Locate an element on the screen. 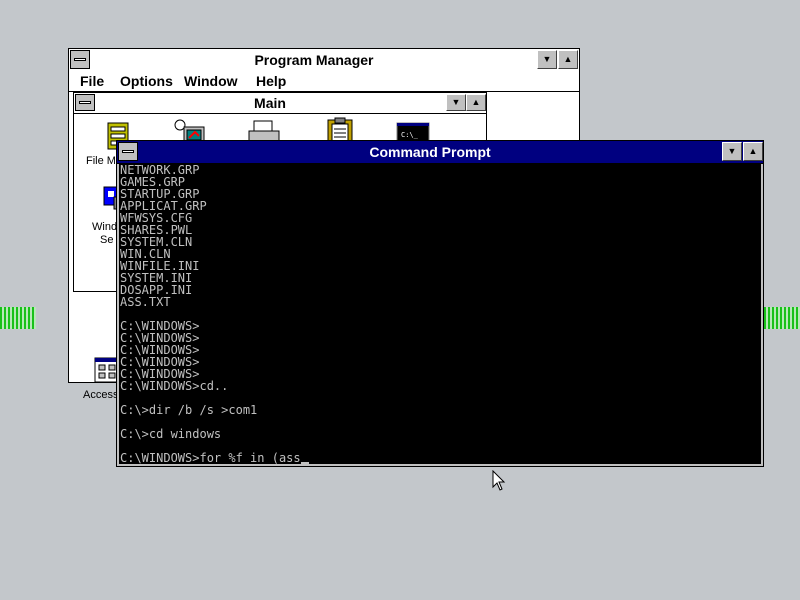 This screenshot has height=600, width=800. accessories-label: Access is located at coordinates (100, 395).